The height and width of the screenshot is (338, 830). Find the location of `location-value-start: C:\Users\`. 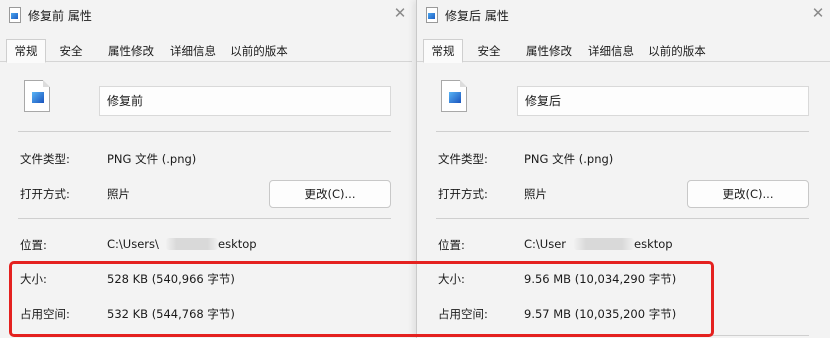

location-value-start: C:\Users\ is located at coordinates (133, 244).